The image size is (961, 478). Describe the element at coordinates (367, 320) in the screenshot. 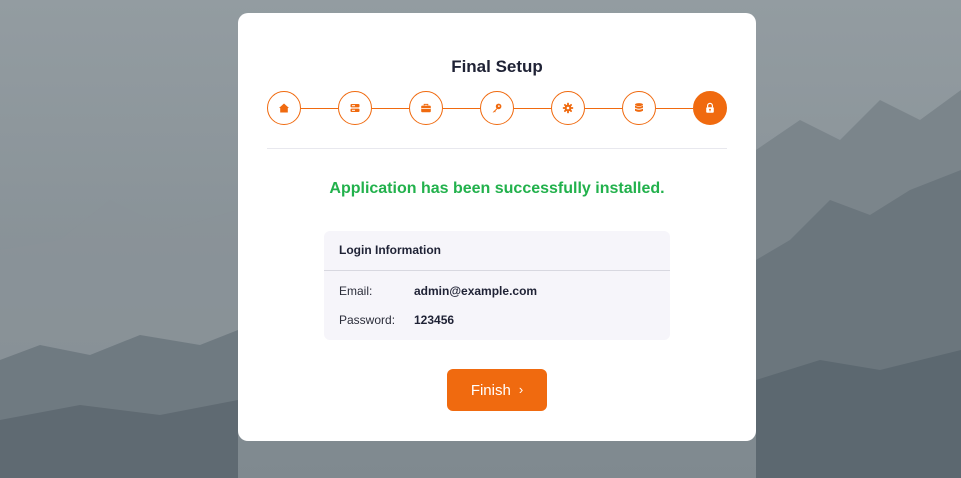

I see `password-label: Password:` at that location.